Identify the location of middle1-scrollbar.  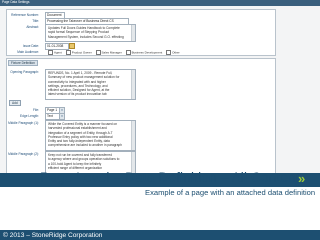
(133, 135).